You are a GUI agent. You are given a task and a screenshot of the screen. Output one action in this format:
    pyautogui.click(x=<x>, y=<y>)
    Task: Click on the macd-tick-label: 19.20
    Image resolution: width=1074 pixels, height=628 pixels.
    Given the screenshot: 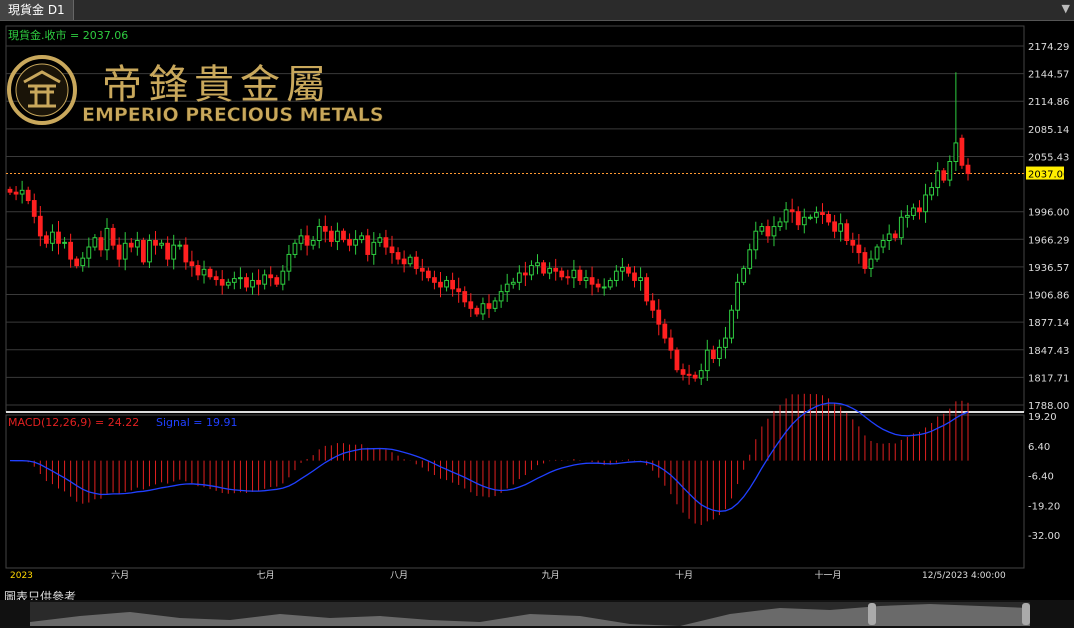 What is the action you would take?
    pyautogui.click(x=1042, y=417)
    